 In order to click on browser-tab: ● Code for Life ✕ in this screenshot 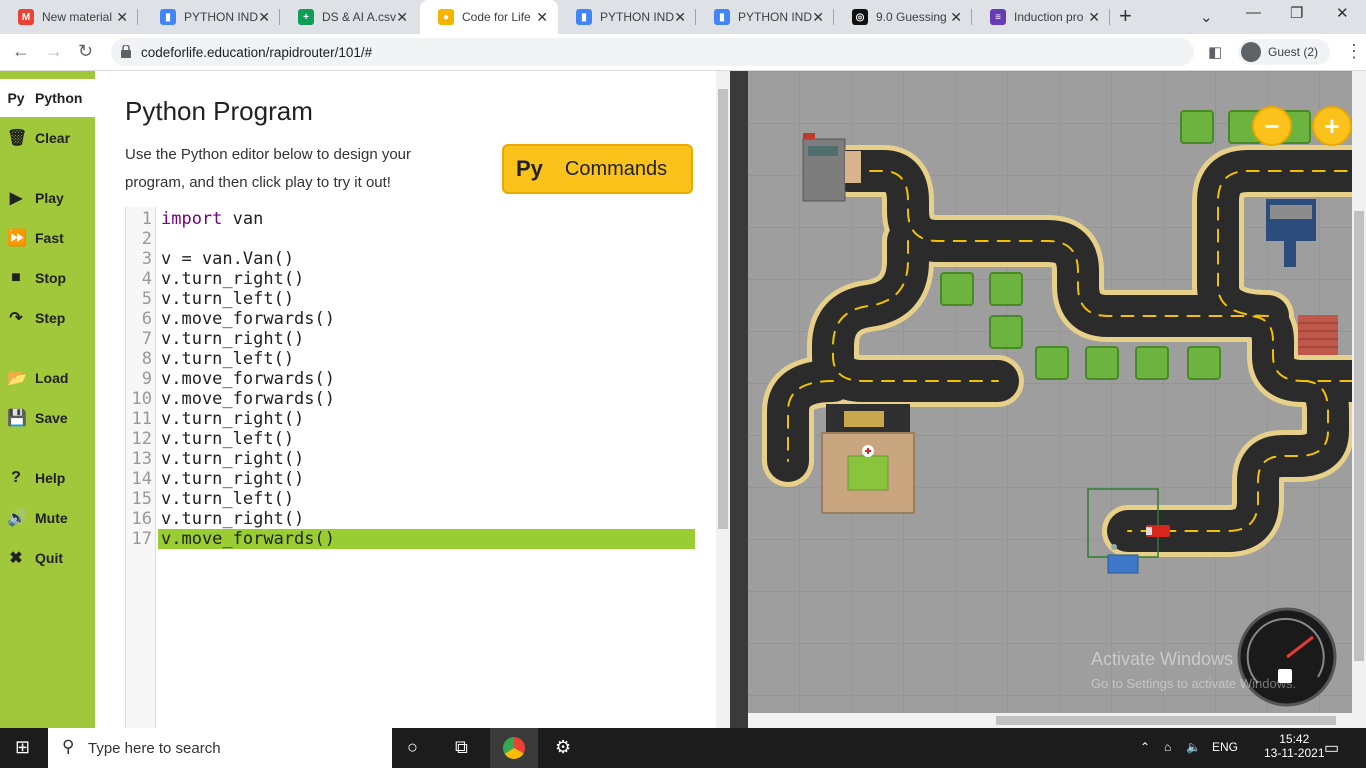, I will do `click(489, 17)`.